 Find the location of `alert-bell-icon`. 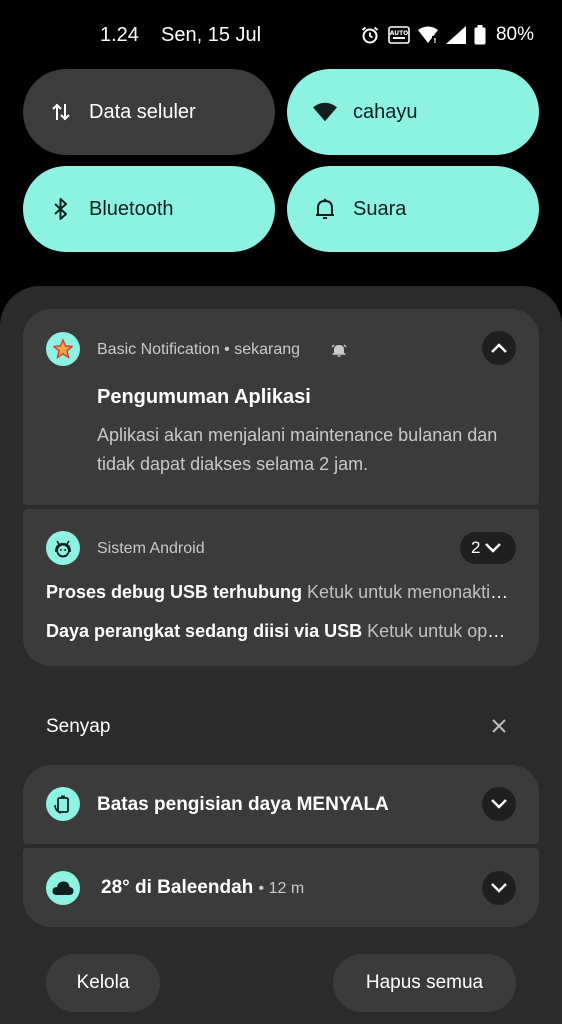

alert-bell-icon is located at coordinates (339, 350).